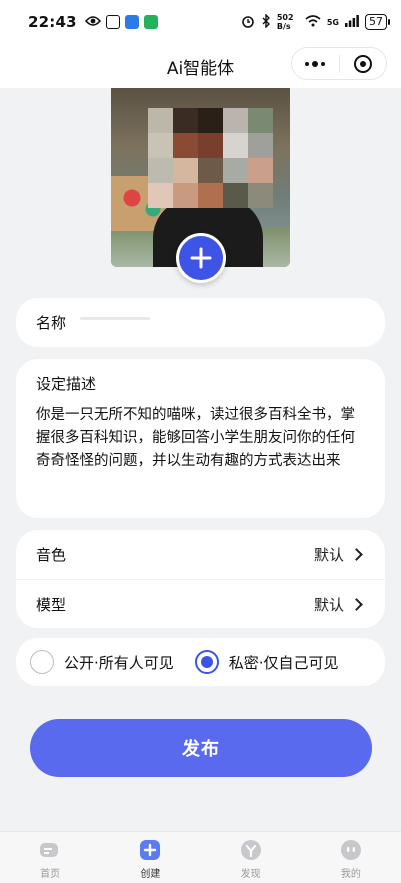 Image resolution: width=401 pixels, height=883 pixels. Describe the element at coordinates (200, 322) in the screenshot. I see `name-field: 名称` at that location.